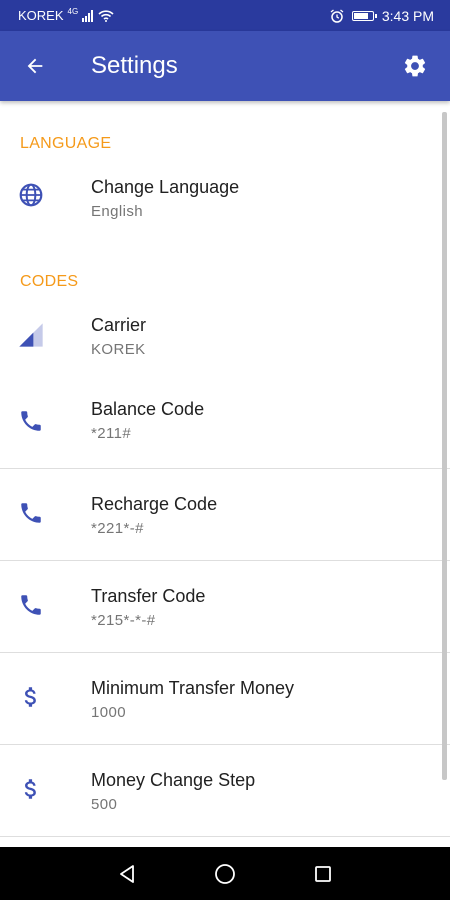 Image resolution: width=450 pixels, height=900 pixels. Describe the element at coordinates (364, 15) in the screenshot. I see `battery-icon` at that location.